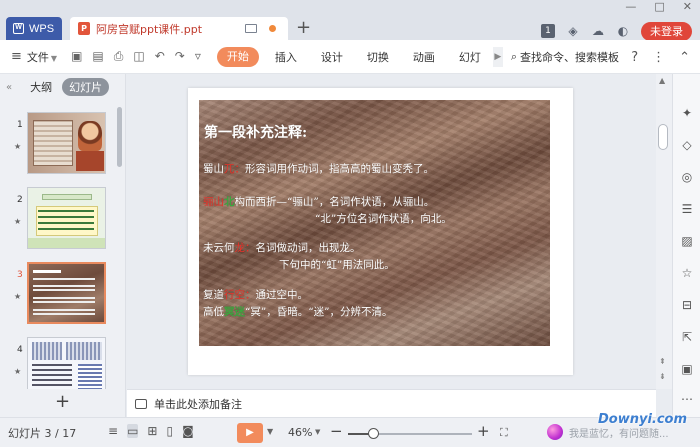  I want to click on export-pdf-icon: ▤, so click(97, 56).